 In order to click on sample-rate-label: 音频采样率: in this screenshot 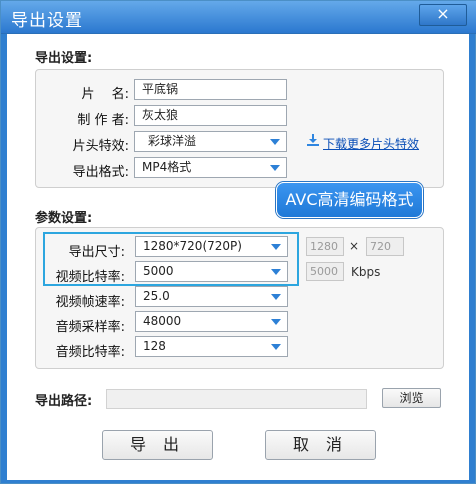, I will do `click(90, 327)`.